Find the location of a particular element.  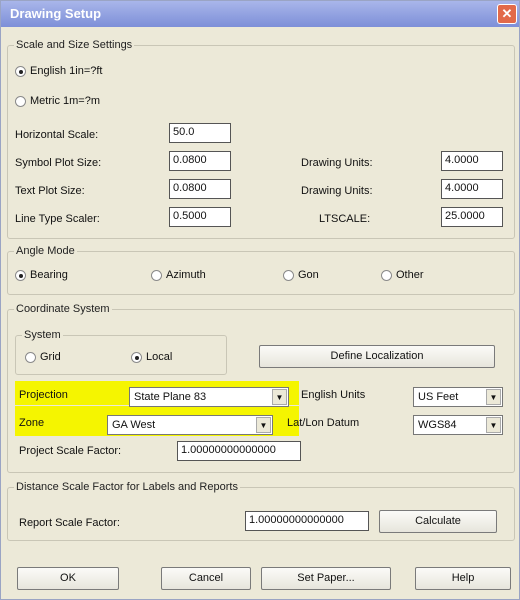

cancel-button: Cancel is located at coordinates (206, 578).